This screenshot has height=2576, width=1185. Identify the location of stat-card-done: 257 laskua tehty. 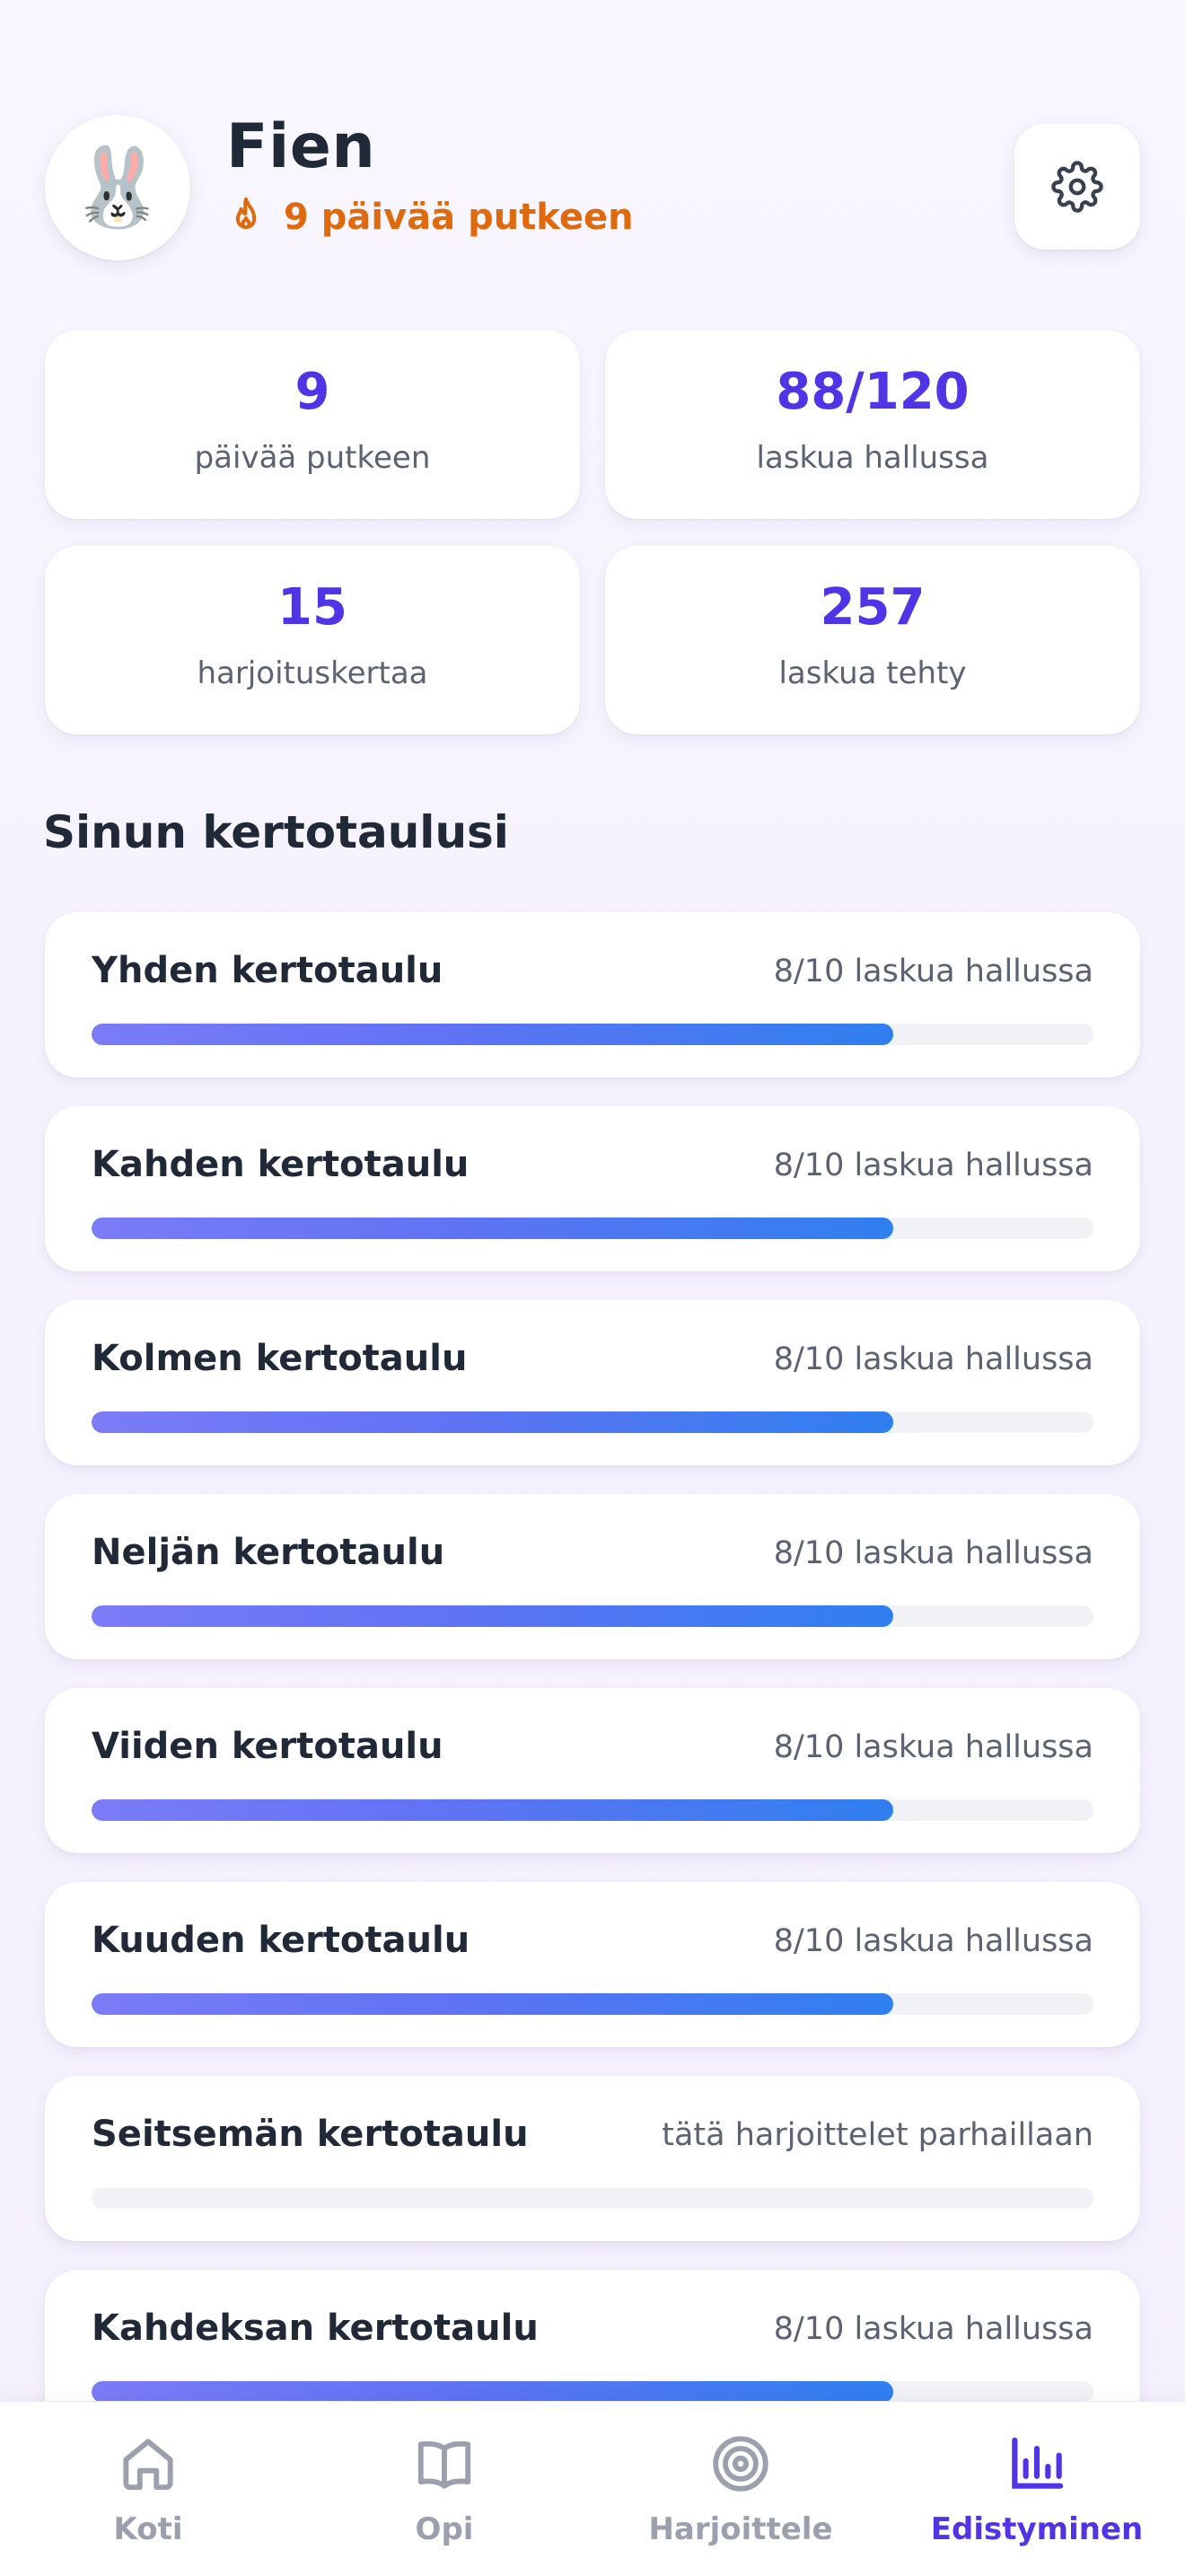
(872, 640).